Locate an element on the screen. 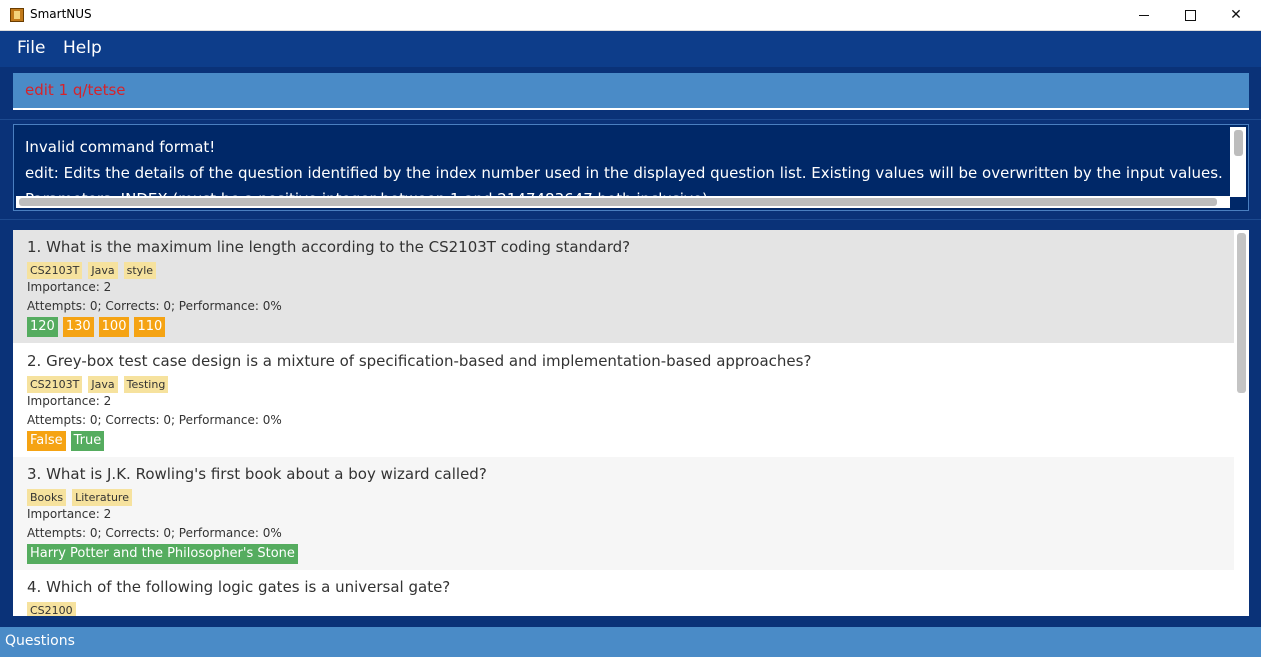  tag-list: CS2103T Java style is located at coordinates (92, 270).